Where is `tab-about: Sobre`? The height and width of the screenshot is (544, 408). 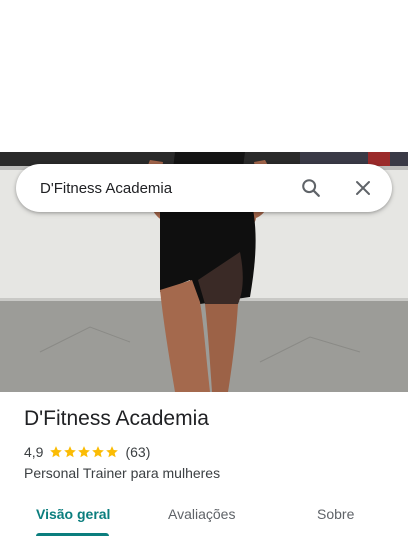 tab-about: Sobre is located at coordinates (335, 514).